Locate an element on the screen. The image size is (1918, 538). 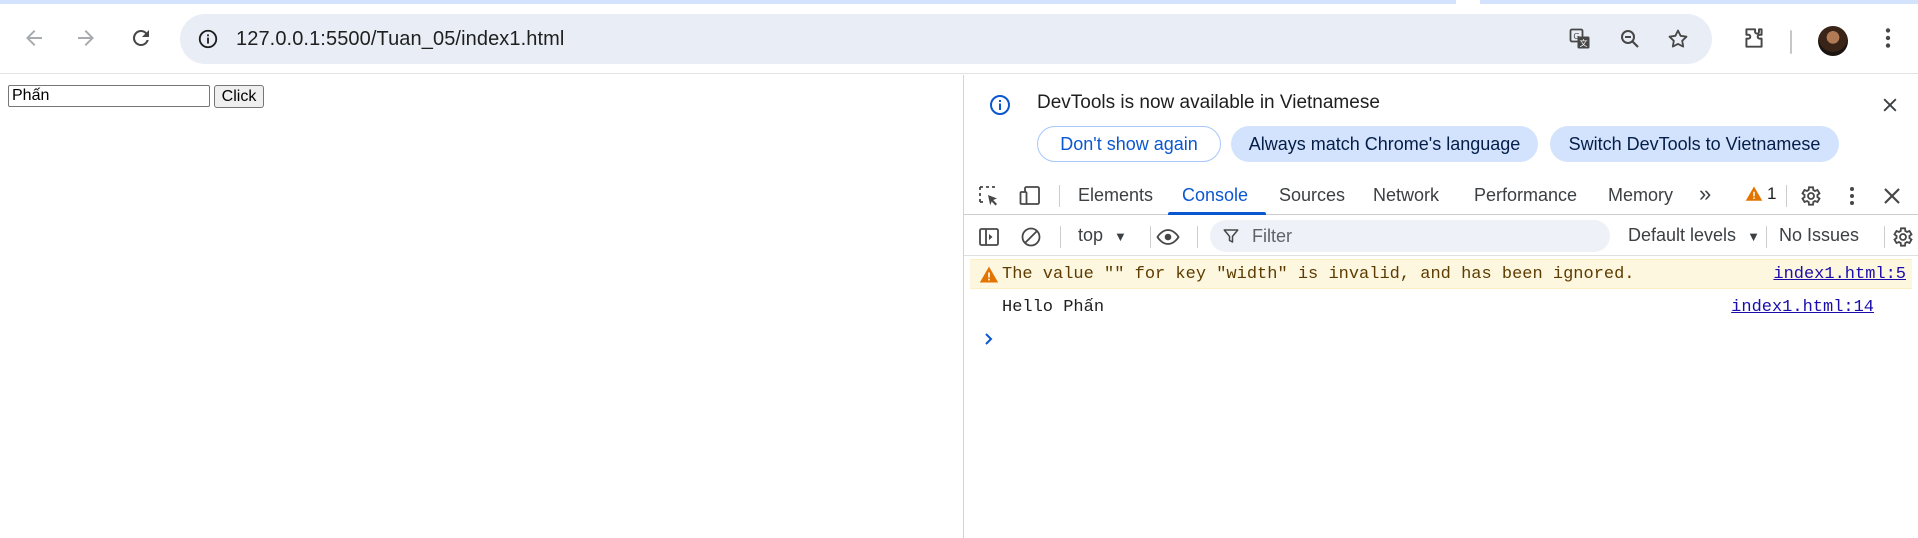
reload-icon is located at coordinates (140, 37).